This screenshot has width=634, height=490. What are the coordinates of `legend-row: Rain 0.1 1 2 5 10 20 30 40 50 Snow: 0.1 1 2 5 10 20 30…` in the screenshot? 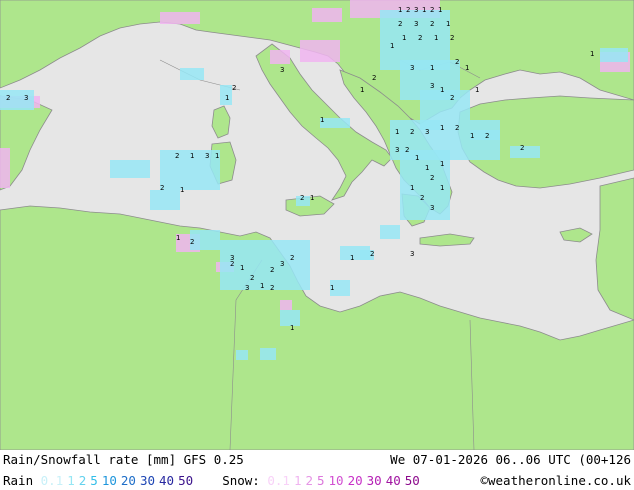 It's located at (317, 481).